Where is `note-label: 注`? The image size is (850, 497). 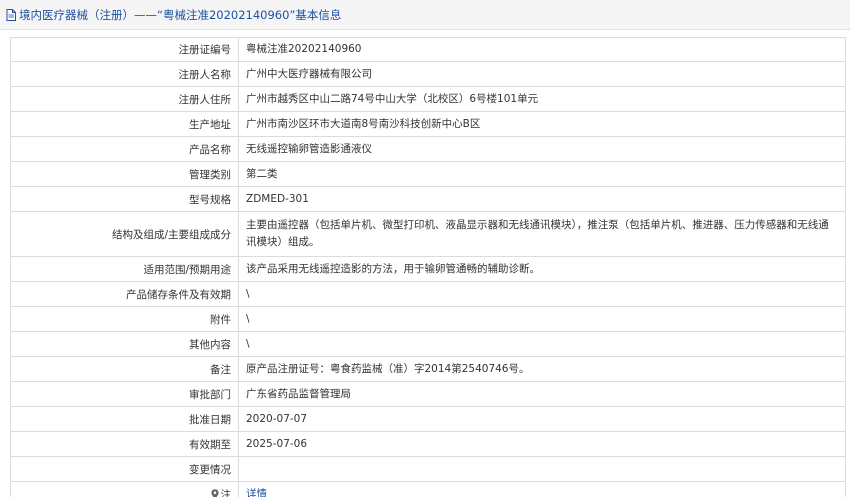
note-label: 注 is located at coordinates (226, 492).